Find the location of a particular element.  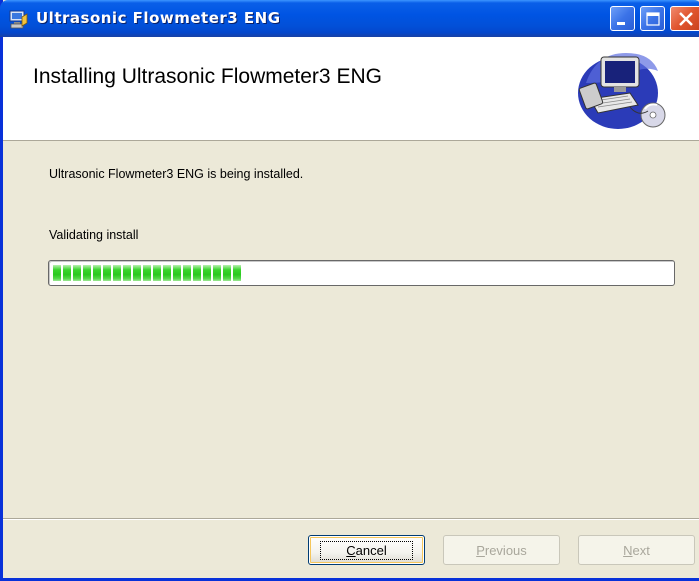

computer-with-cd-icon is located at coordinates (622, 91).